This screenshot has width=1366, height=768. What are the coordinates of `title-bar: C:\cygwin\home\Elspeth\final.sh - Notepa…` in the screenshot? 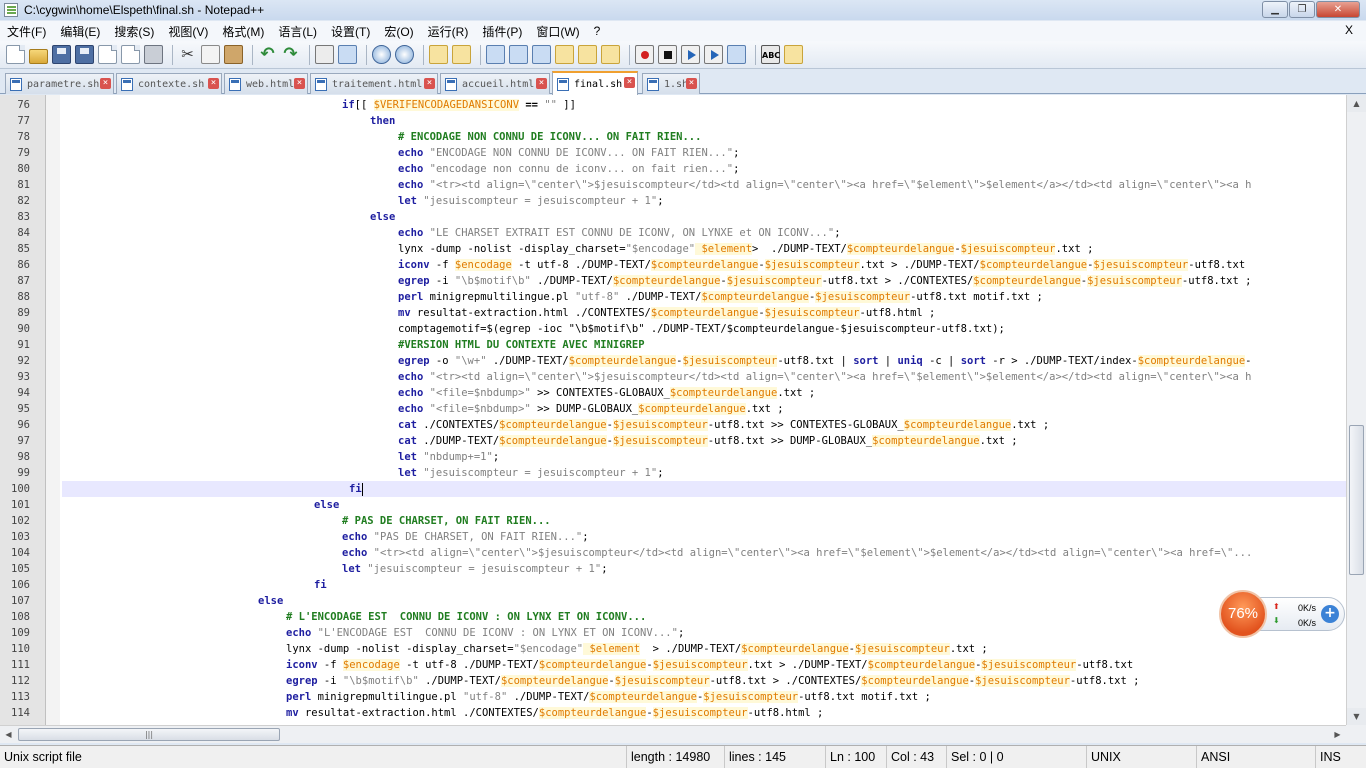 It's located at (683, 10).